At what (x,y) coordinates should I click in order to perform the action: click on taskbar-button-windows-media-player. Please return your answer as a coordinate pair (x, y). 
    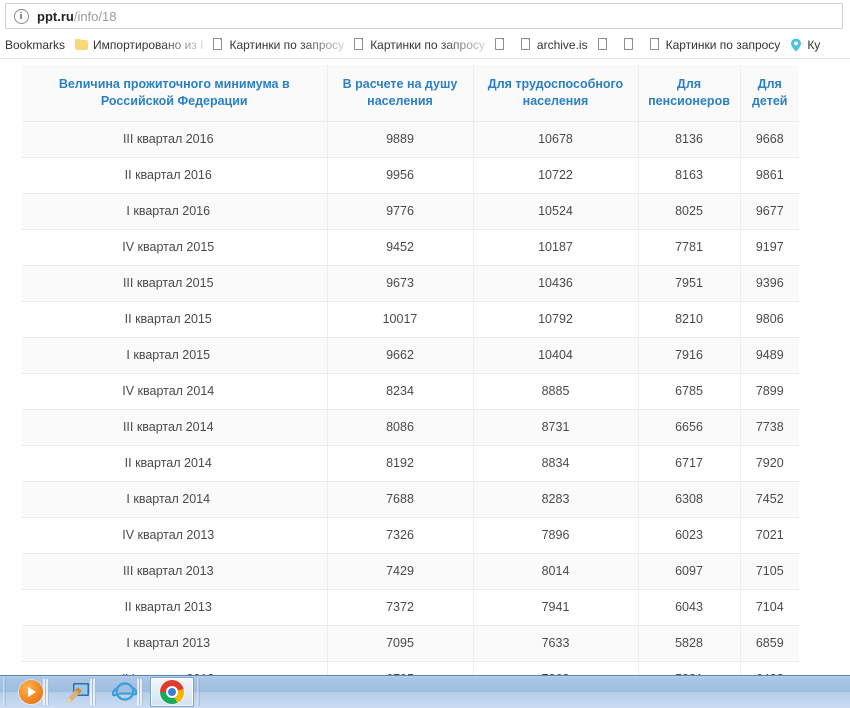
    Looking at the image, I should click on (31, 692).